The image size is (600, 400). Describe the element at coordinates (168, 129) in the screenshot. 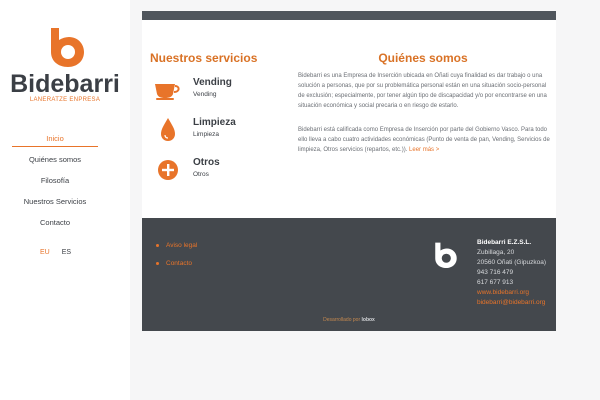

I see `drop-icon` at that location.